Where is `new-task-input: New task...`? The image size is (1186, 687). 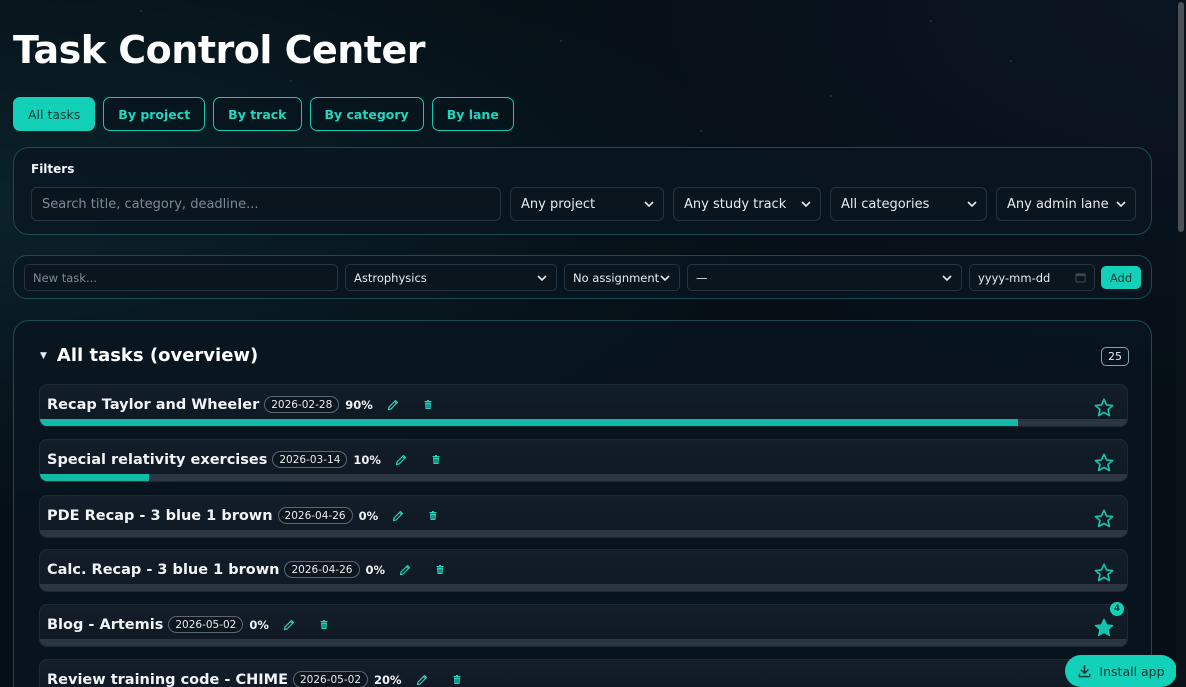 new-task-input: New task... is located at coordinates (181, 277).